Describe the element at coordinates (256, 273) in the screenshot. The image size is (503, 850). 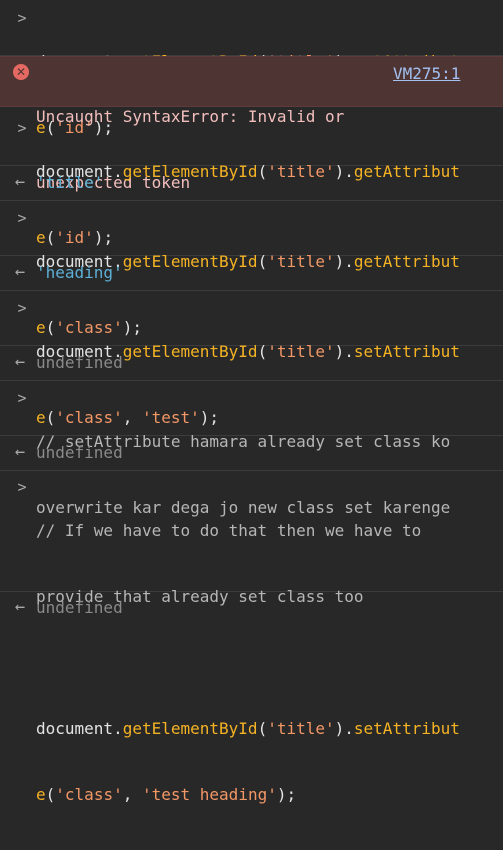
I see `console-output-value: 'heading'` at that location.